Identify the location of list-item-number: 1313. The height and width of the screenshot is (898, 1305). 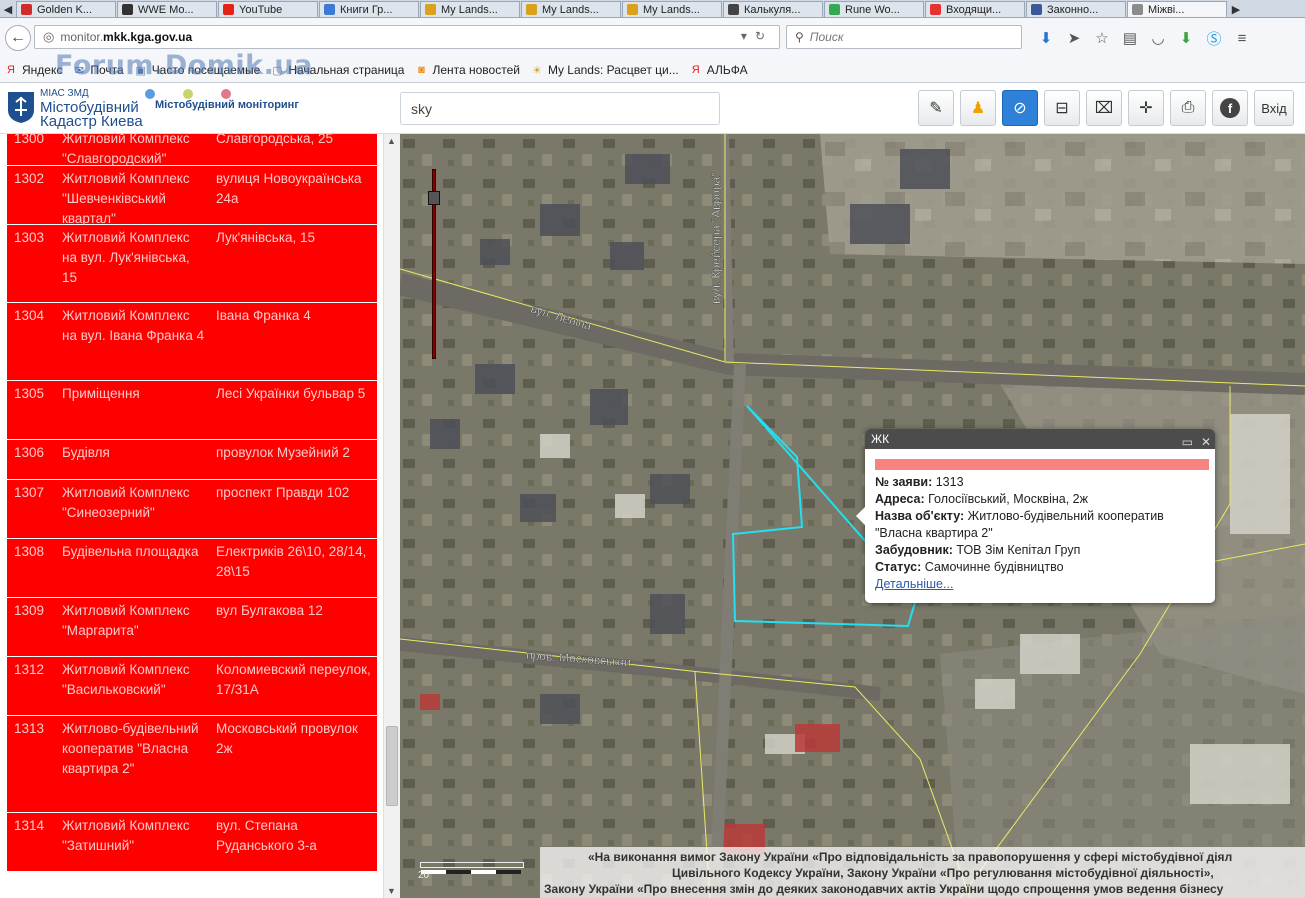
(29, 728).